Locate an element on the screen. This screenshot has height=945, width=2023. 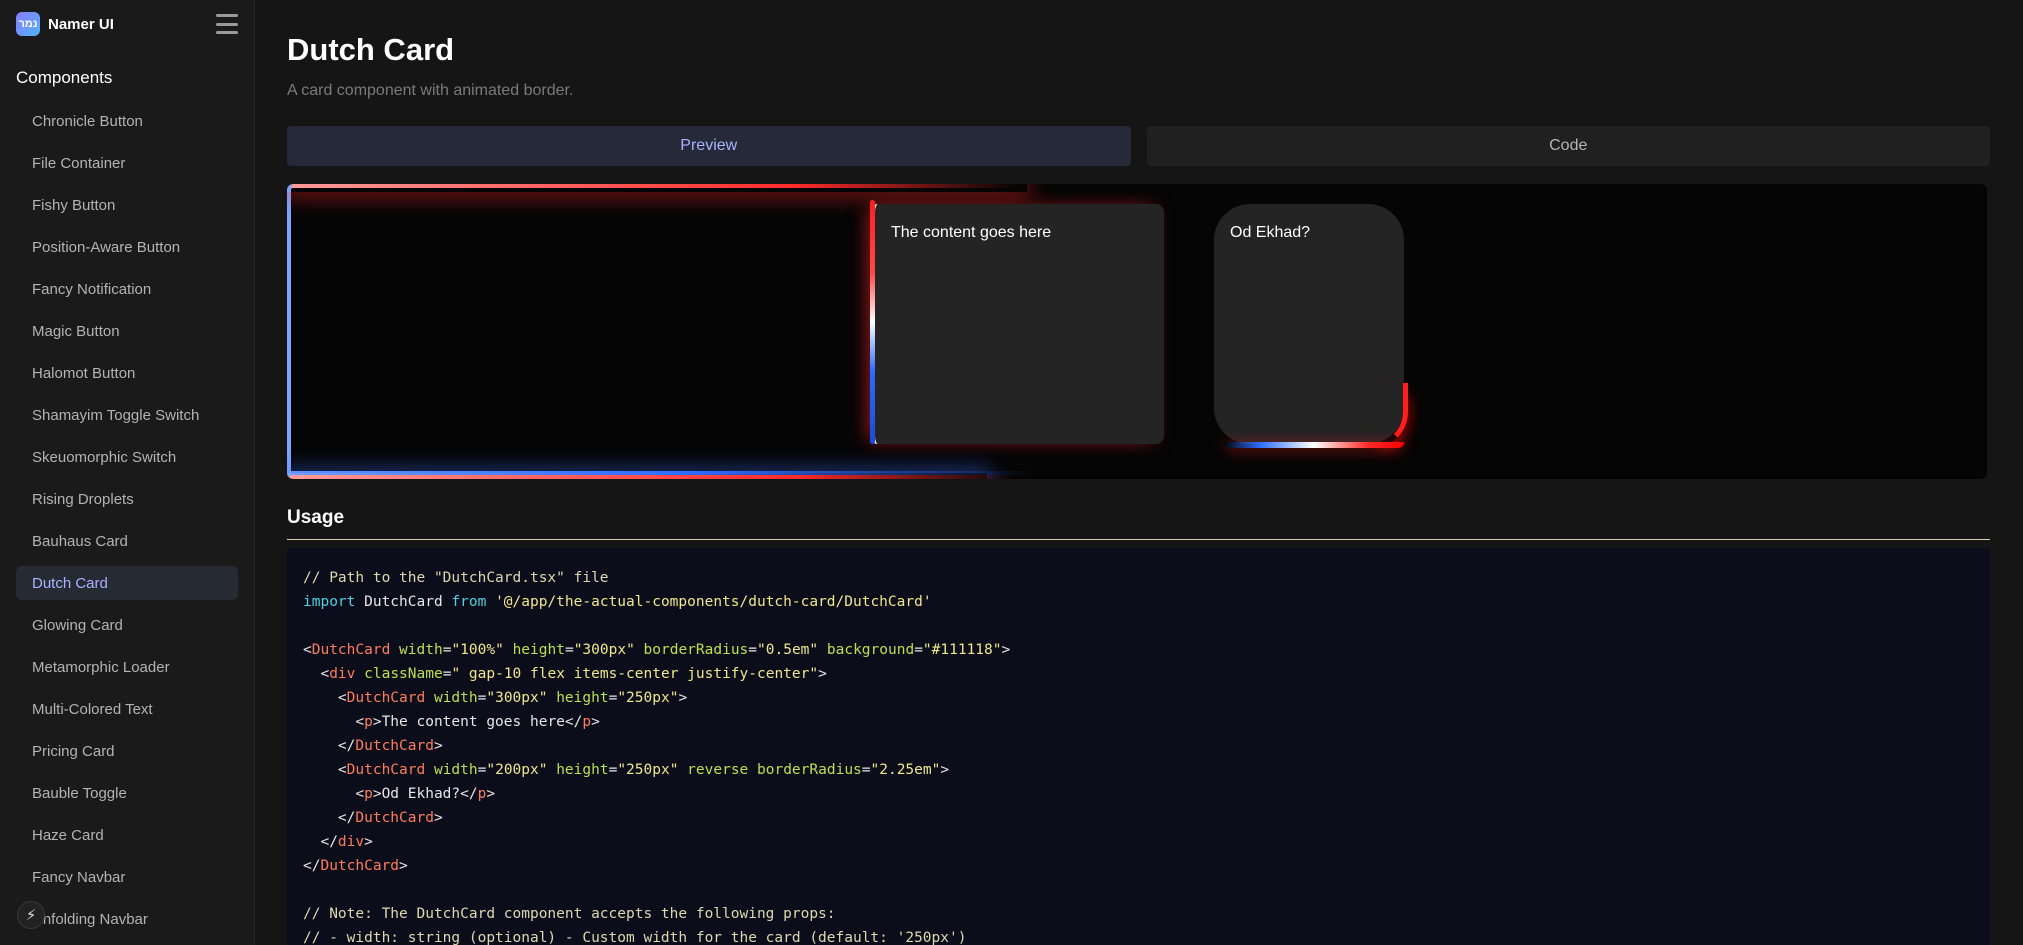
sidebar-item-fancy-notification: Fancy Notification is located at coordinates (127, 289).